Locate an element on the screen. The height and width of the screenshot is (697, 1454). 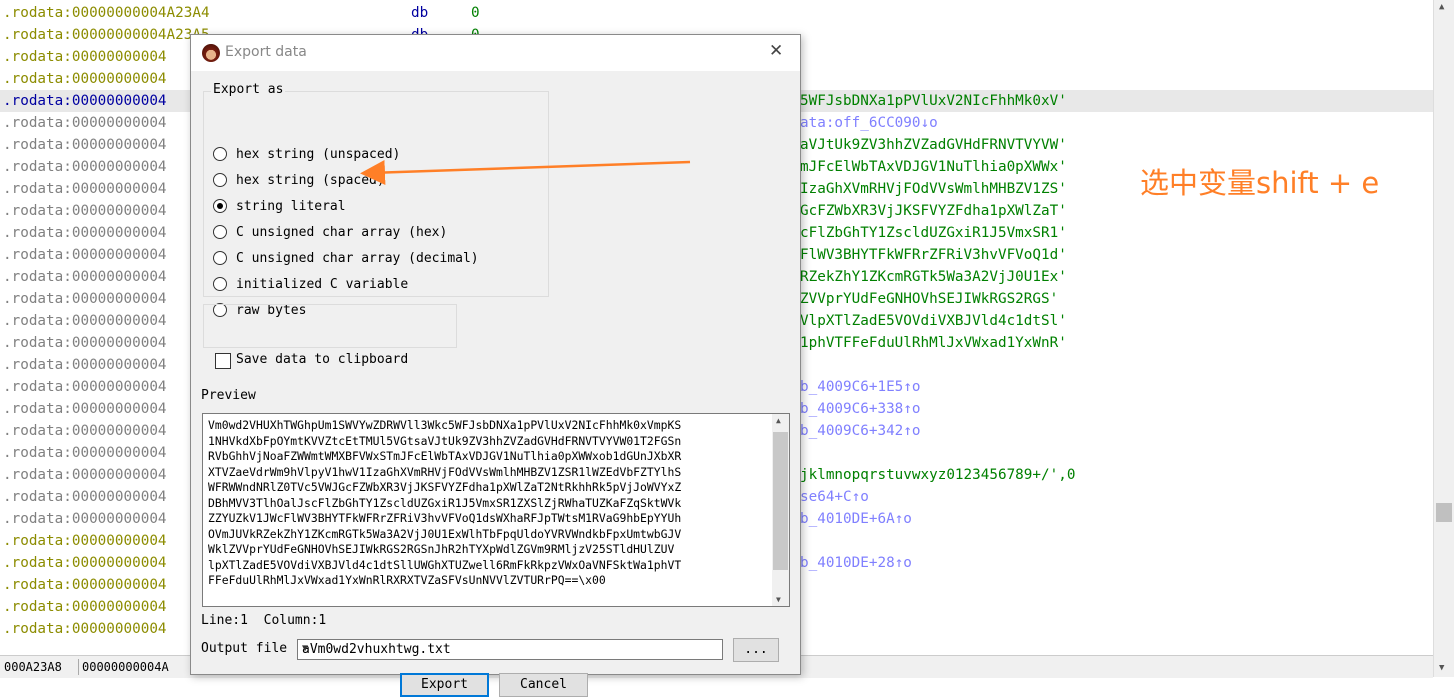
row-string: IzaGhXVmRHVjFOdVVsWmlhMHBZV1ZS' is located at coordinates (933, 189).